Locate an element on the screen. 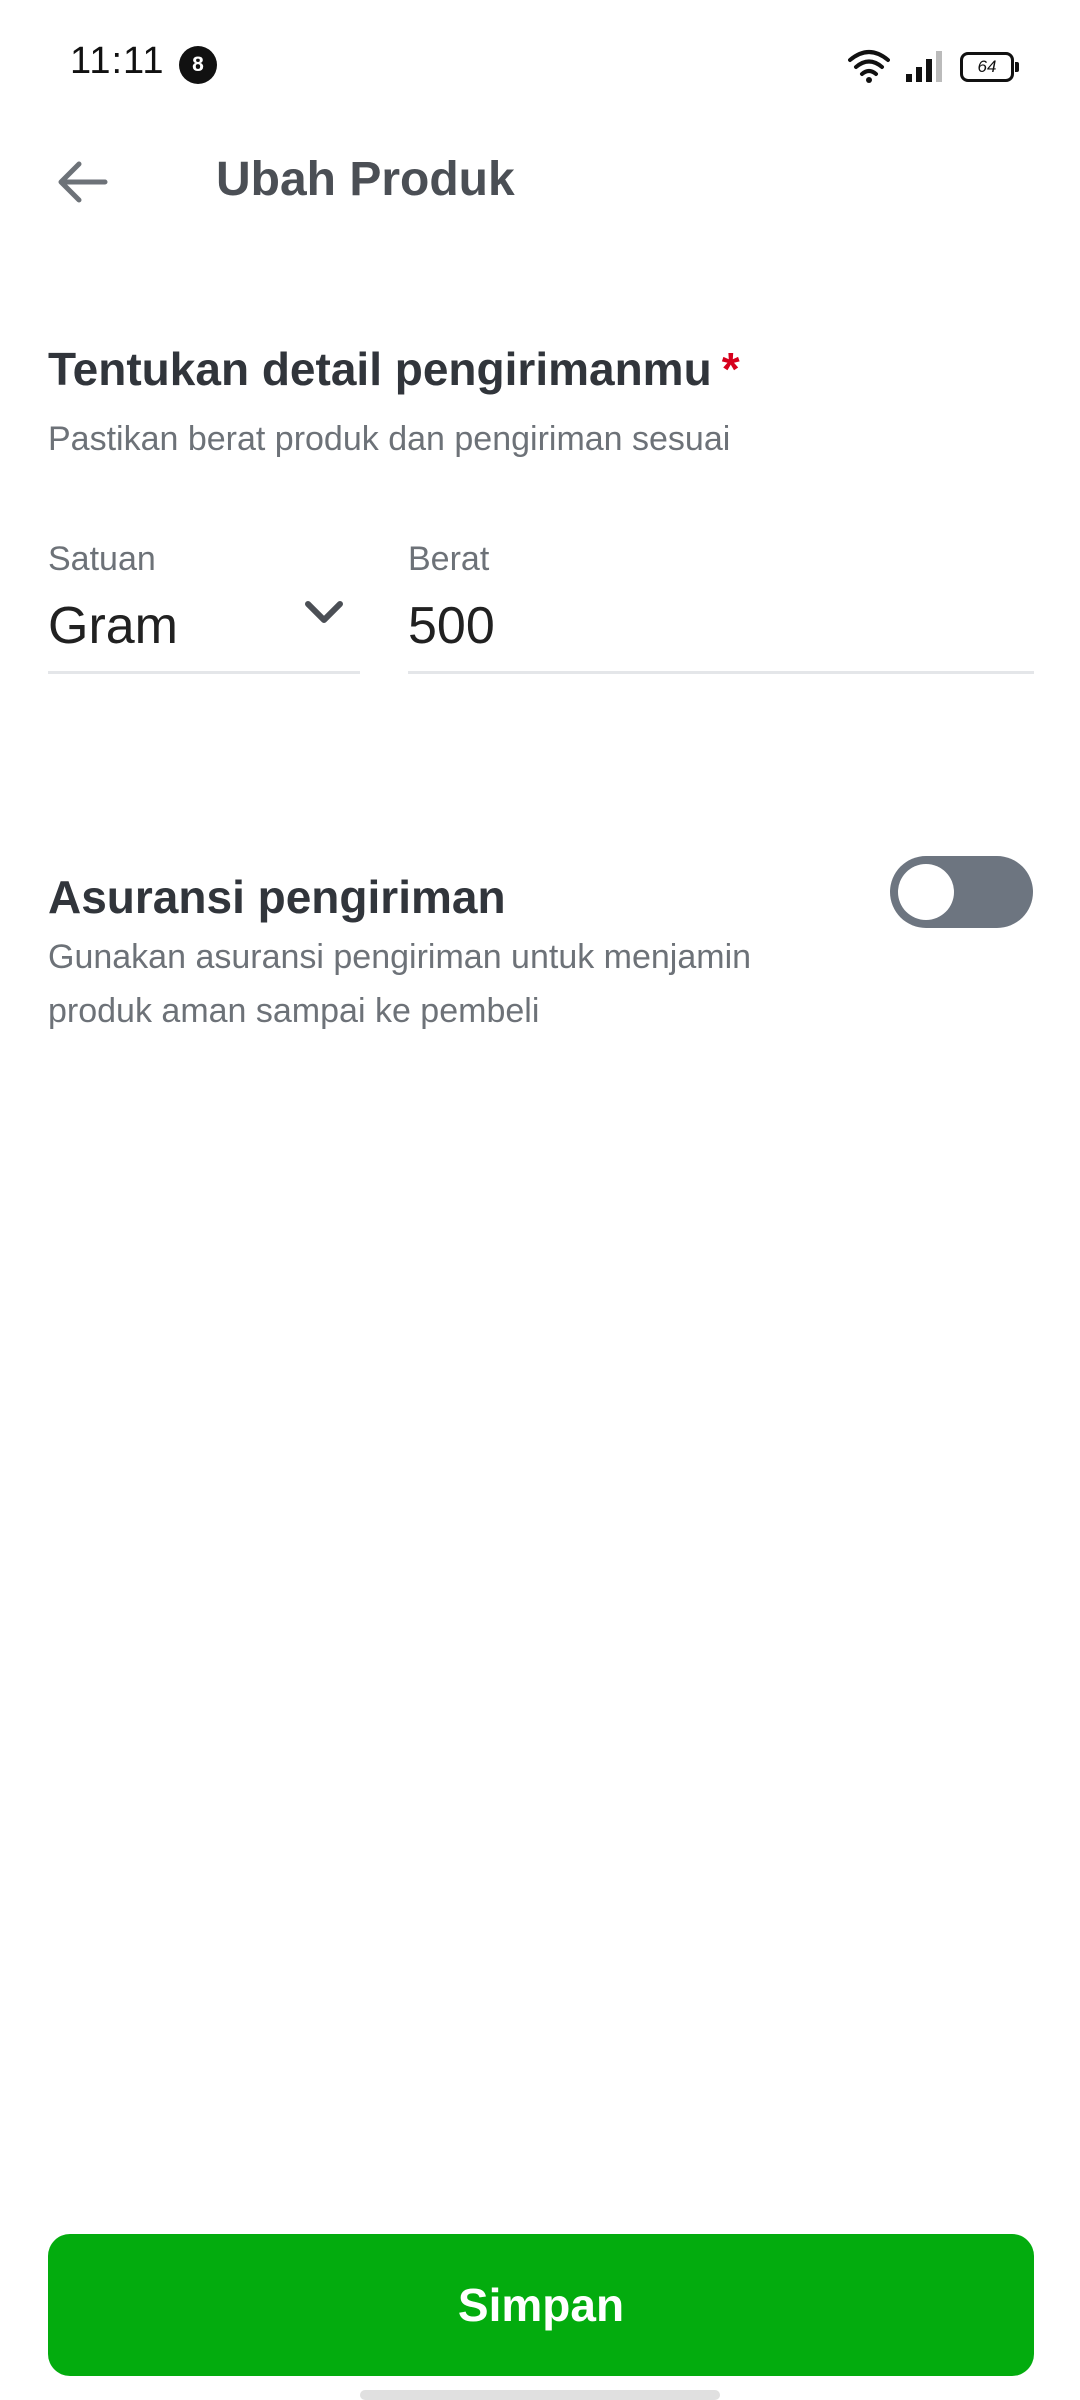 This screenshot has width=1080, height=2400. signal-icon is located at coordinates (924, 66).